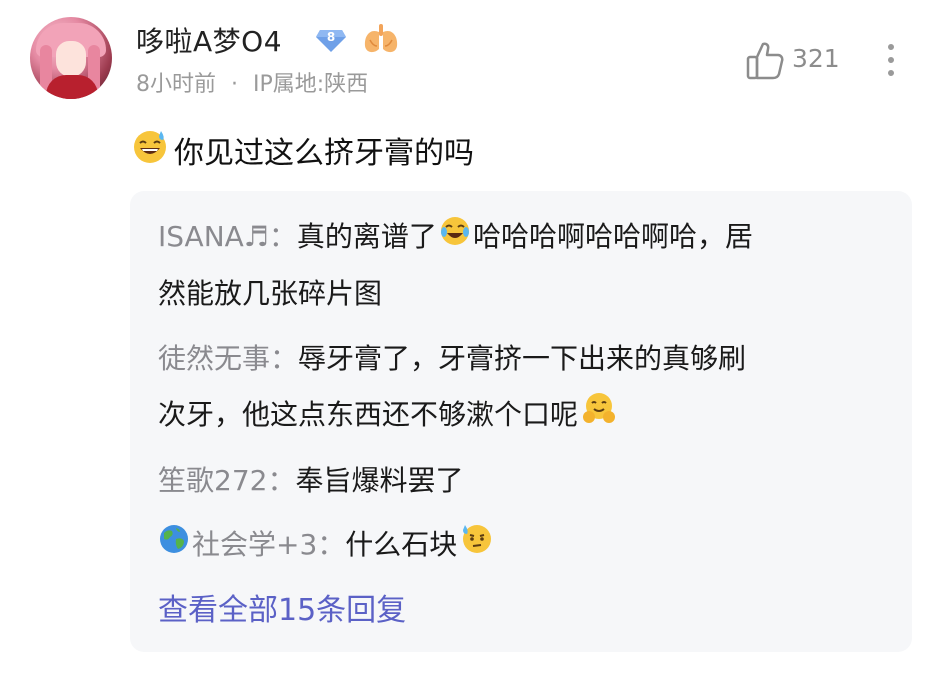 The image size is (942, 675). Describe the element at coordinates (891, 60) in the screenshot. I see `more-options-button` at that location.